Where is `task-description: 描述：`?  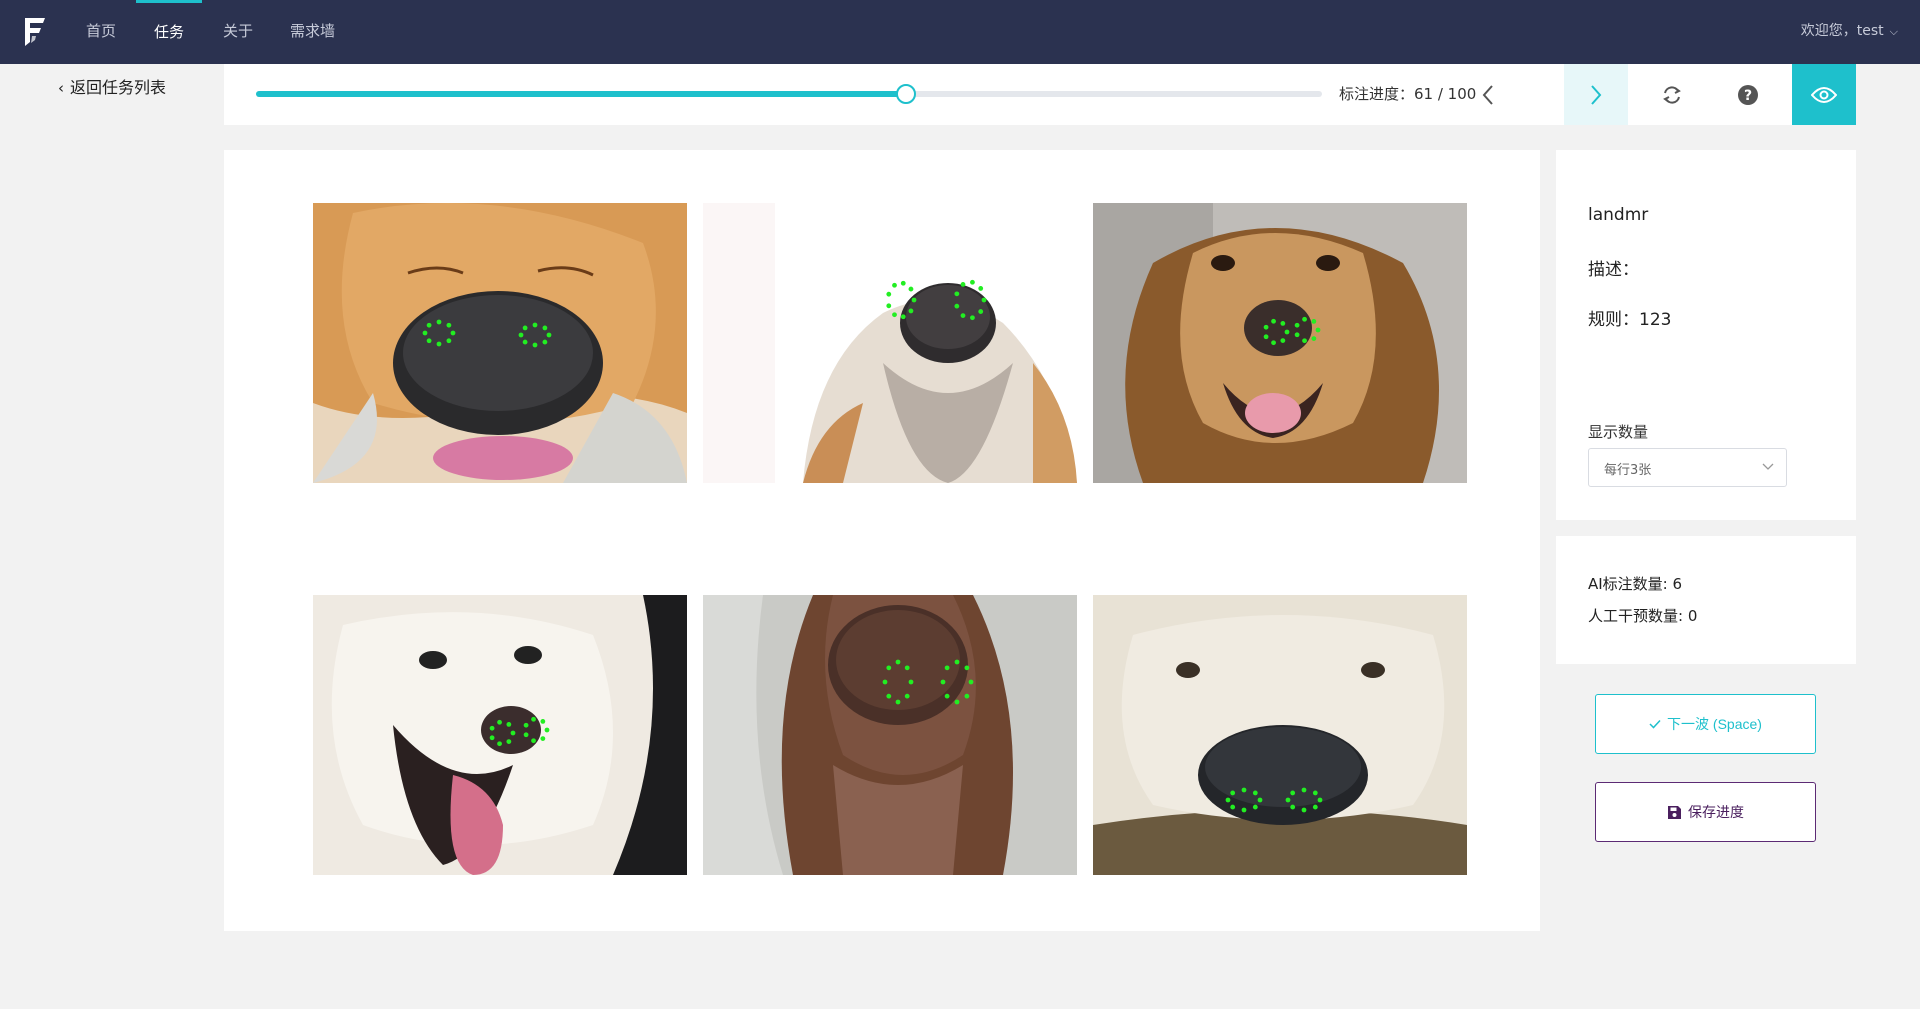 task-description: 描述： is located at coordinates (1613, 270).